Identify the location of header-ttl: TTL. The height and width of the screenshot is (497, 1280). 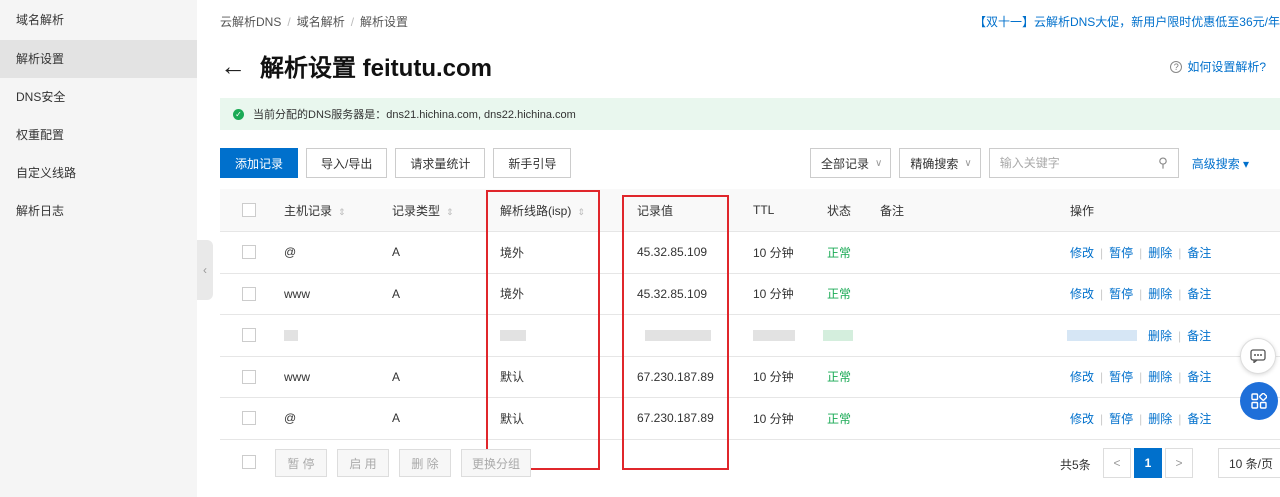
(764, 210).